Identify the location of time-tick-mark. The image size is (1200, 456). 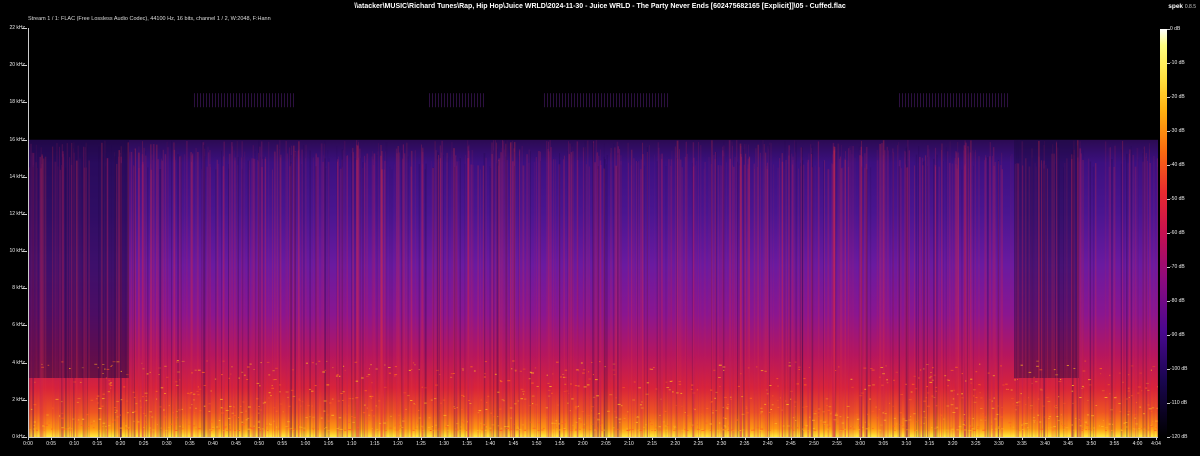
(606, 438).